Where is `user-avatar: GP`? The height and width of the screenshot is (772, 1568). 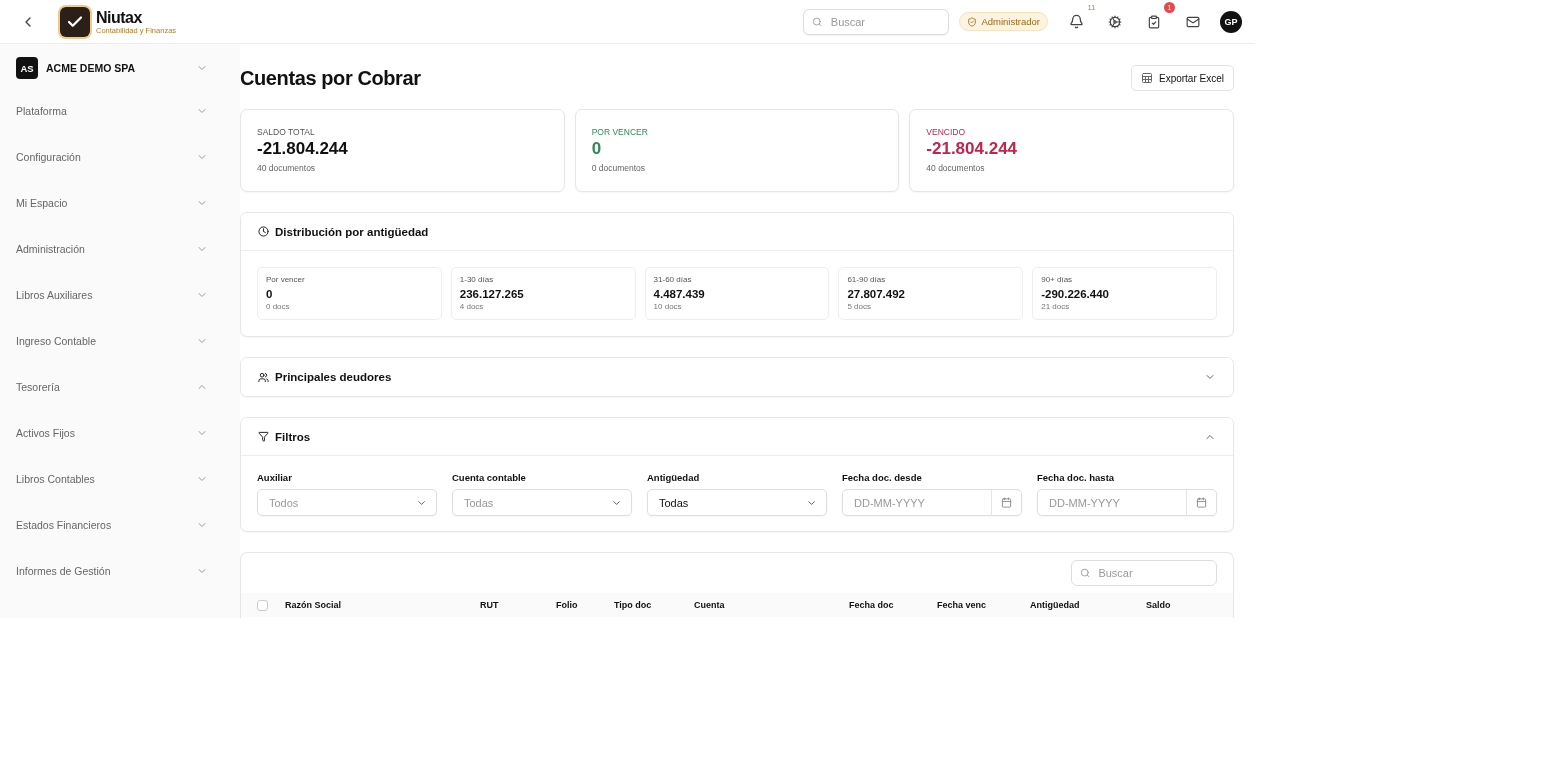
user-avatar: GP is located at coordinates (1231, 21).